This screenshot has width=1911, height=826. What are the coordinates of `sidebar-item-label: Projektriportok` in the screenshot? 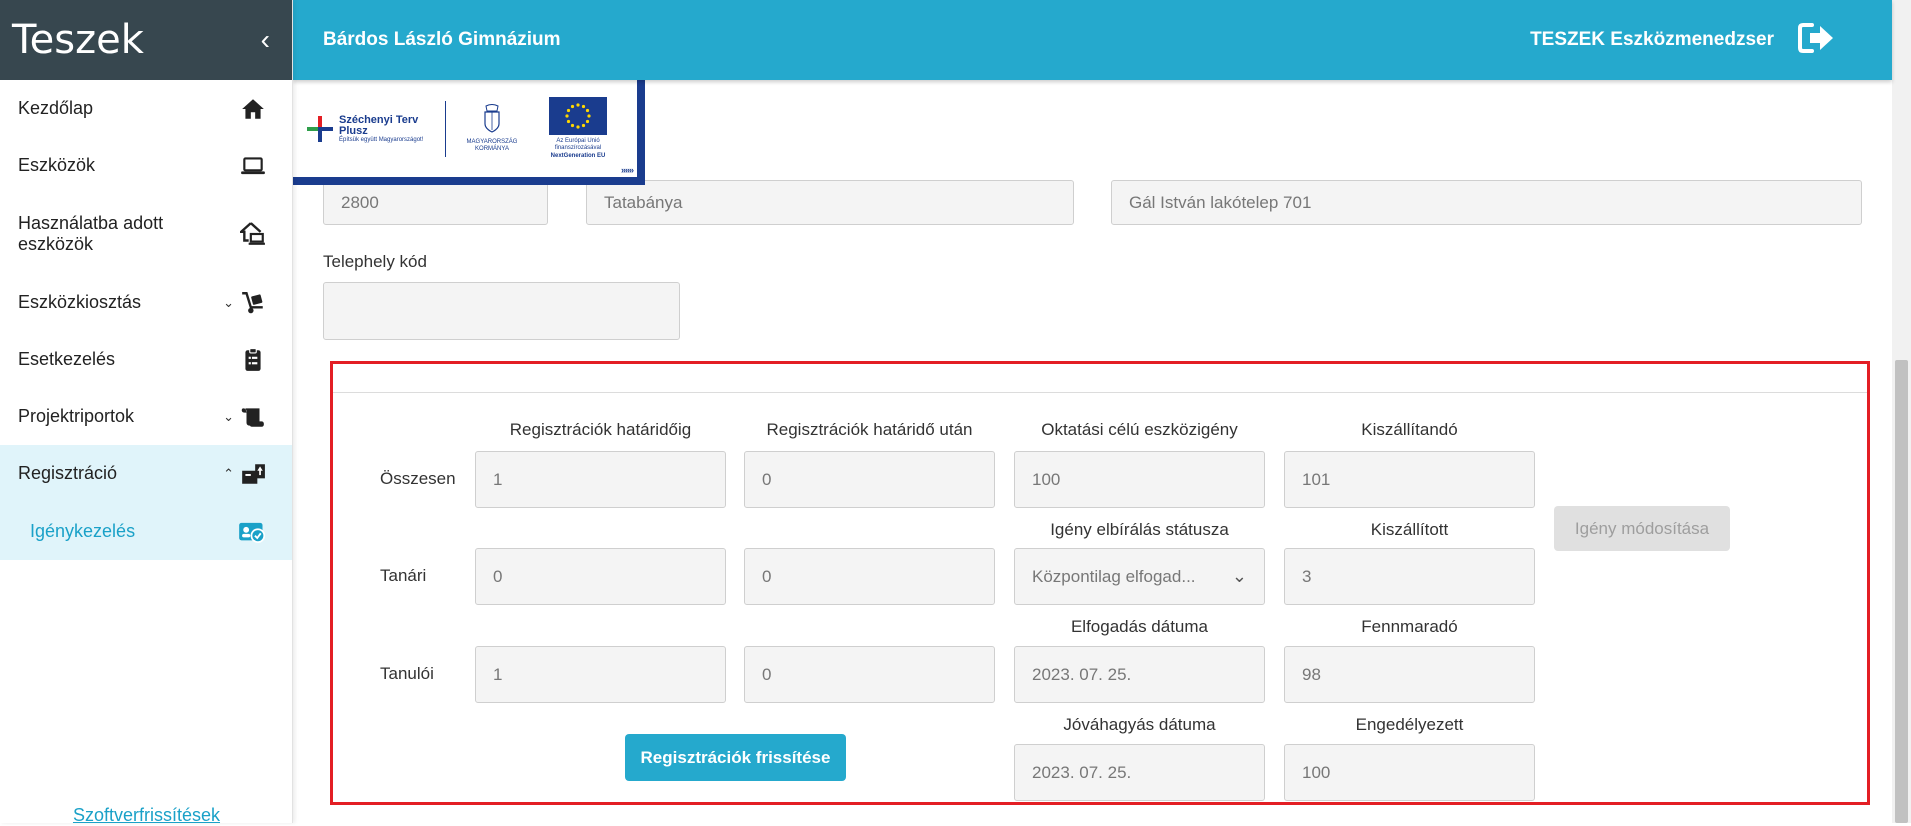 It's located at (76, 416).